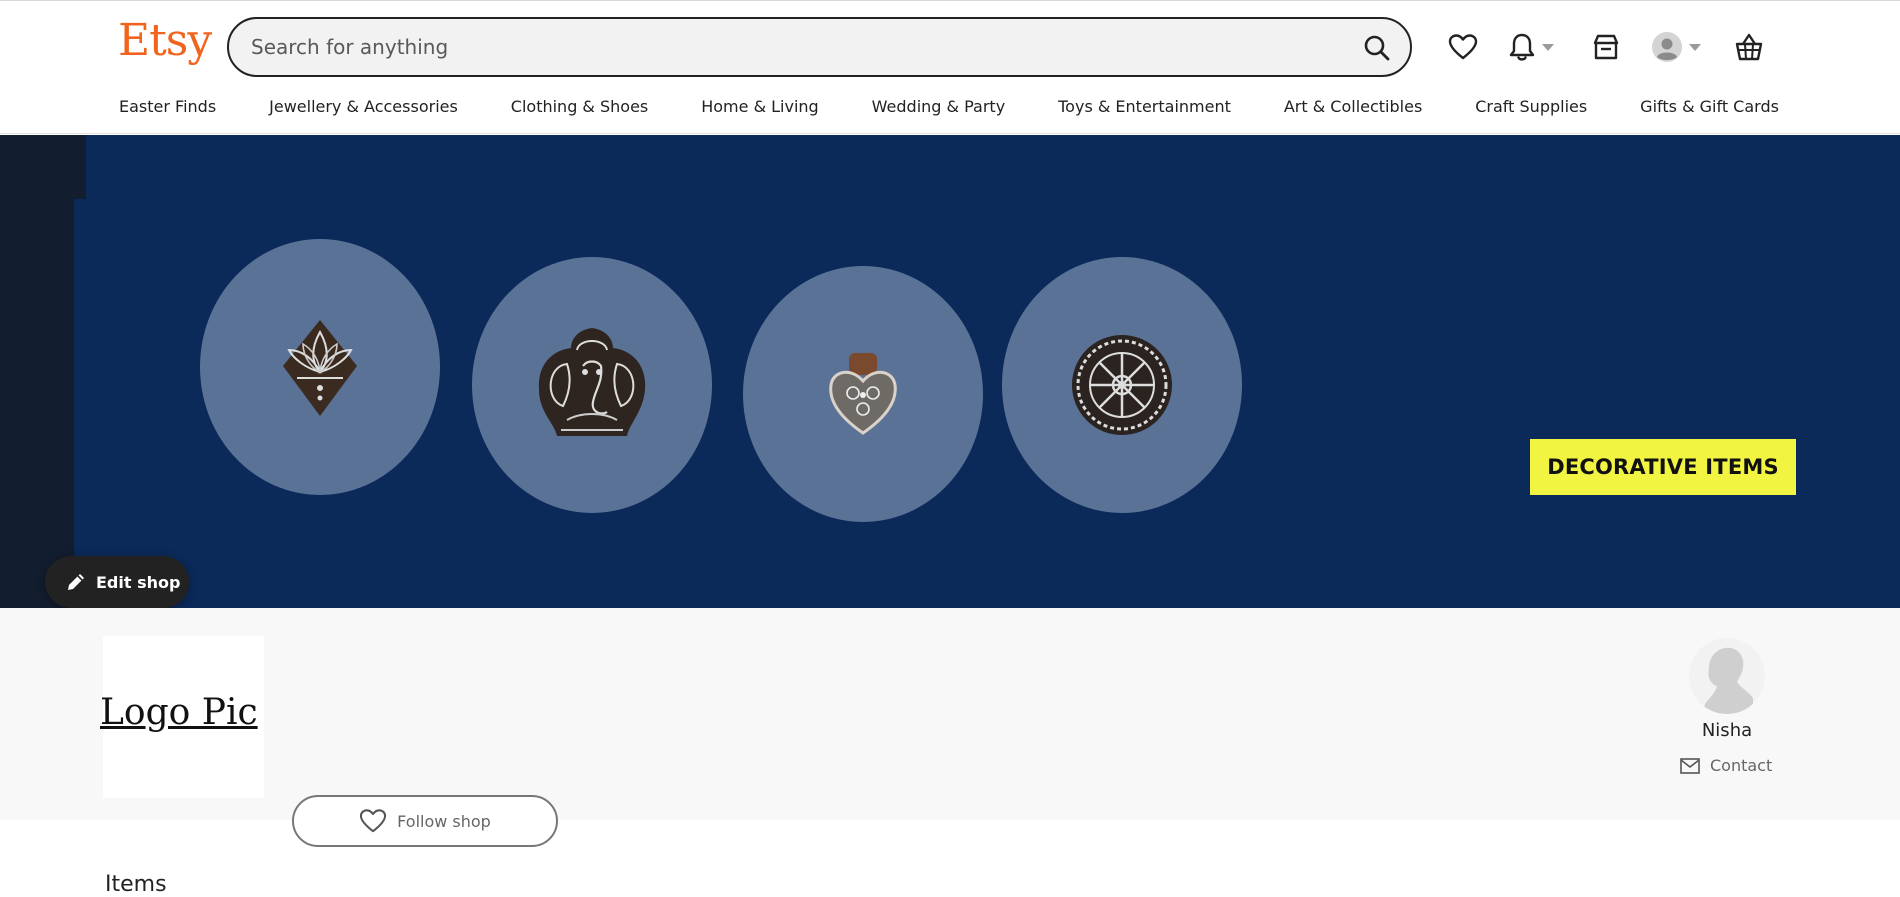 The image size is (1900, 897). What do you see at coordinates (1663, 467) in the screenshot?
I see `banner-label: DECORATIVE ITEMS` at bounding box center [1663, 467].